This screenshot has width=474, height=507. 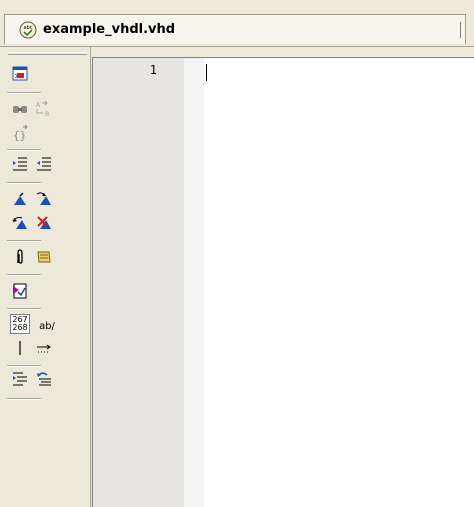 I want to click on next-bookmark-icon, so click(x=44, y=201).